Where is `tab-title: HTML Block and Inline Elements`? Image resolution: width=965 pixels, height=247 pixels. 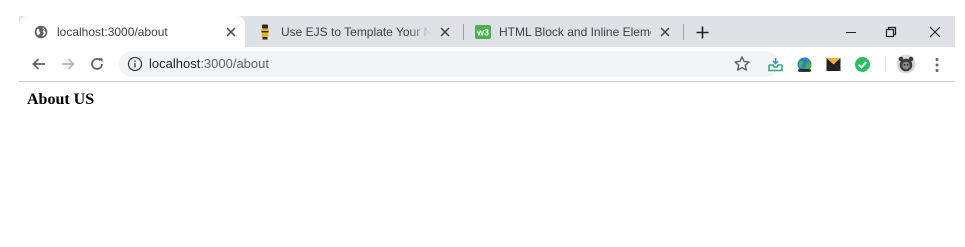
tab-title: HTML Block and Inline Elements is located at coordinates (575, 31).